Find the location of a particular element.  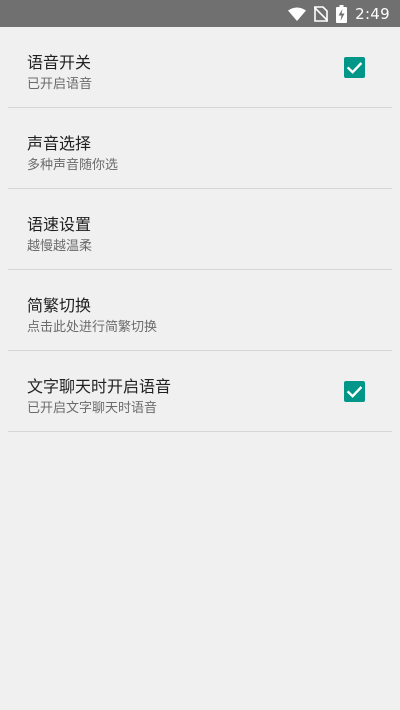

setting-summary: 多种声音随你选 is located at coordinates (73, 165).